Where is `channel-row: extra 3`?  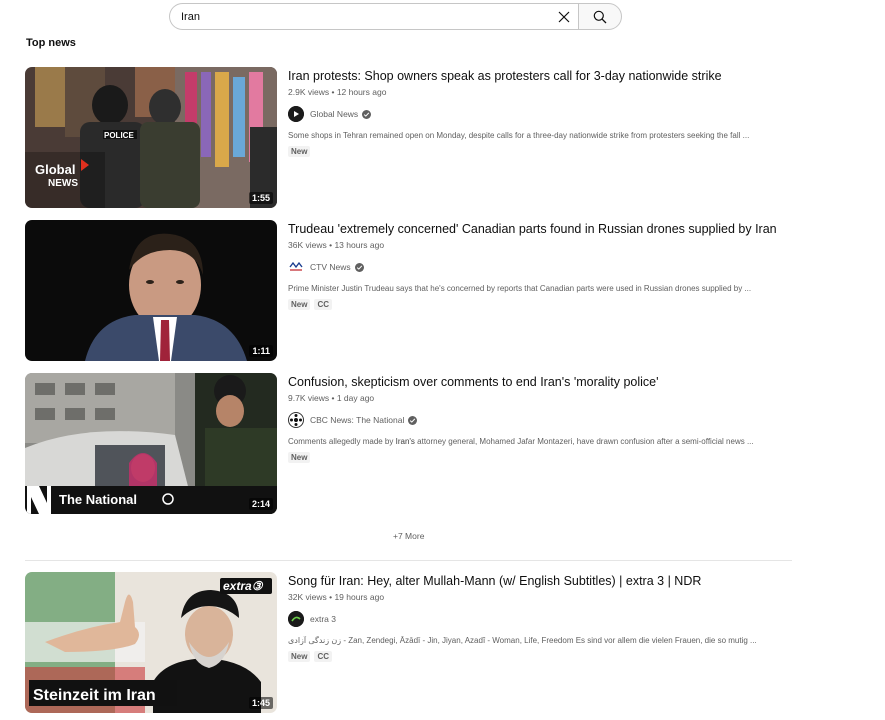 channel-row: extra 3 is located at coordinates (533, 619).